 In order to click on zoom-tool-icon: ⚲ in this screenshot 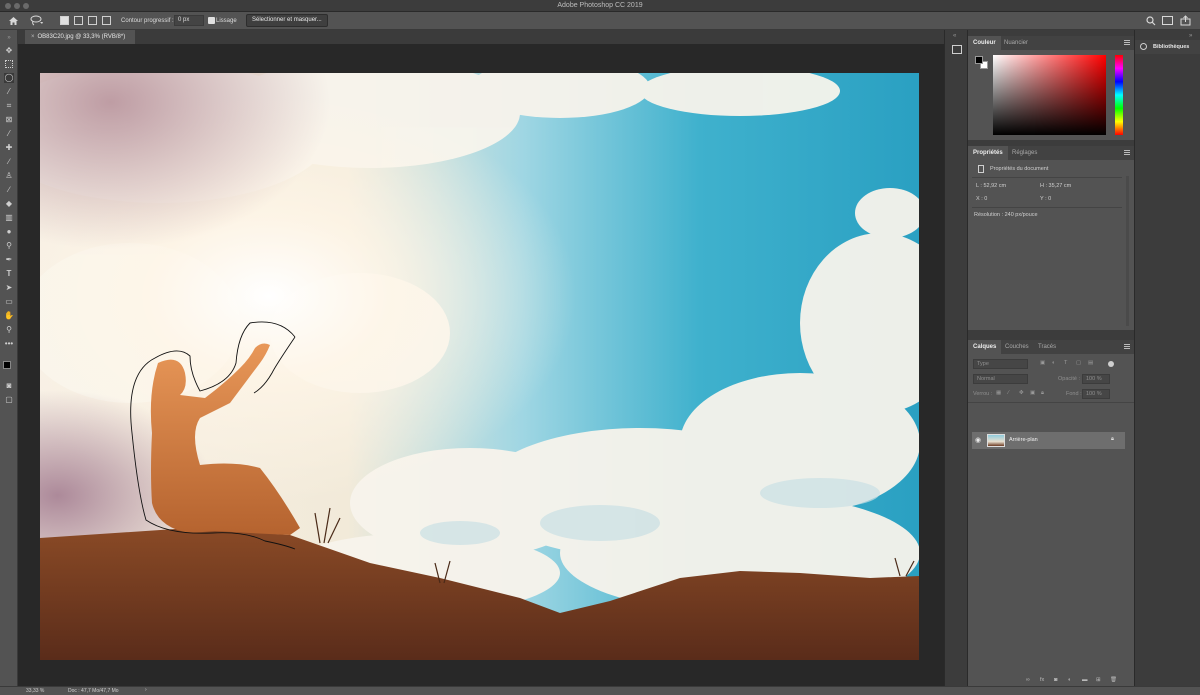, I will do `click(9, 330)`.